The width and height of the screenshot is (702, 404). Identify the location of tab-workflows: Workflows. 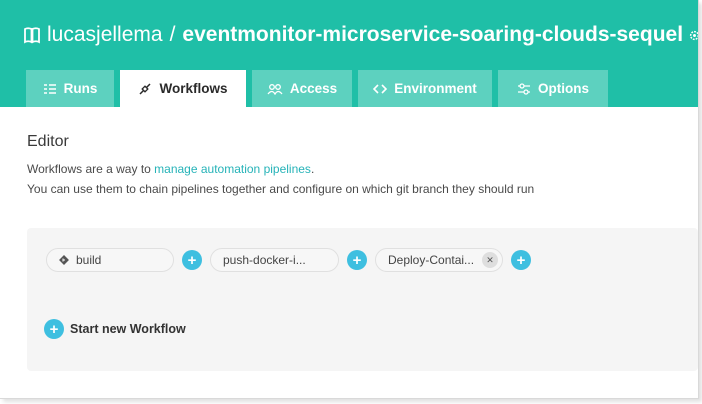
(183, 88).